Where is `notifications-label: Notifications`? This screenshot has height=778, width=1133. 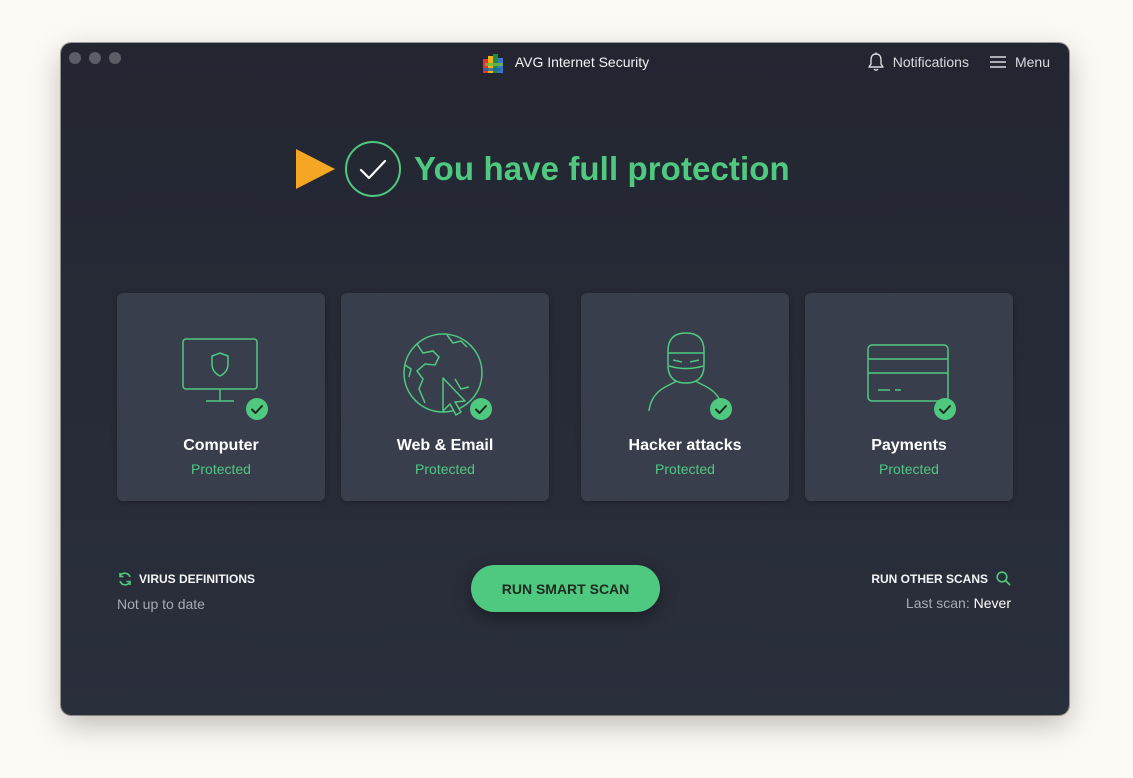 notifications-label: Notifications is located at coordinates (930, 62).